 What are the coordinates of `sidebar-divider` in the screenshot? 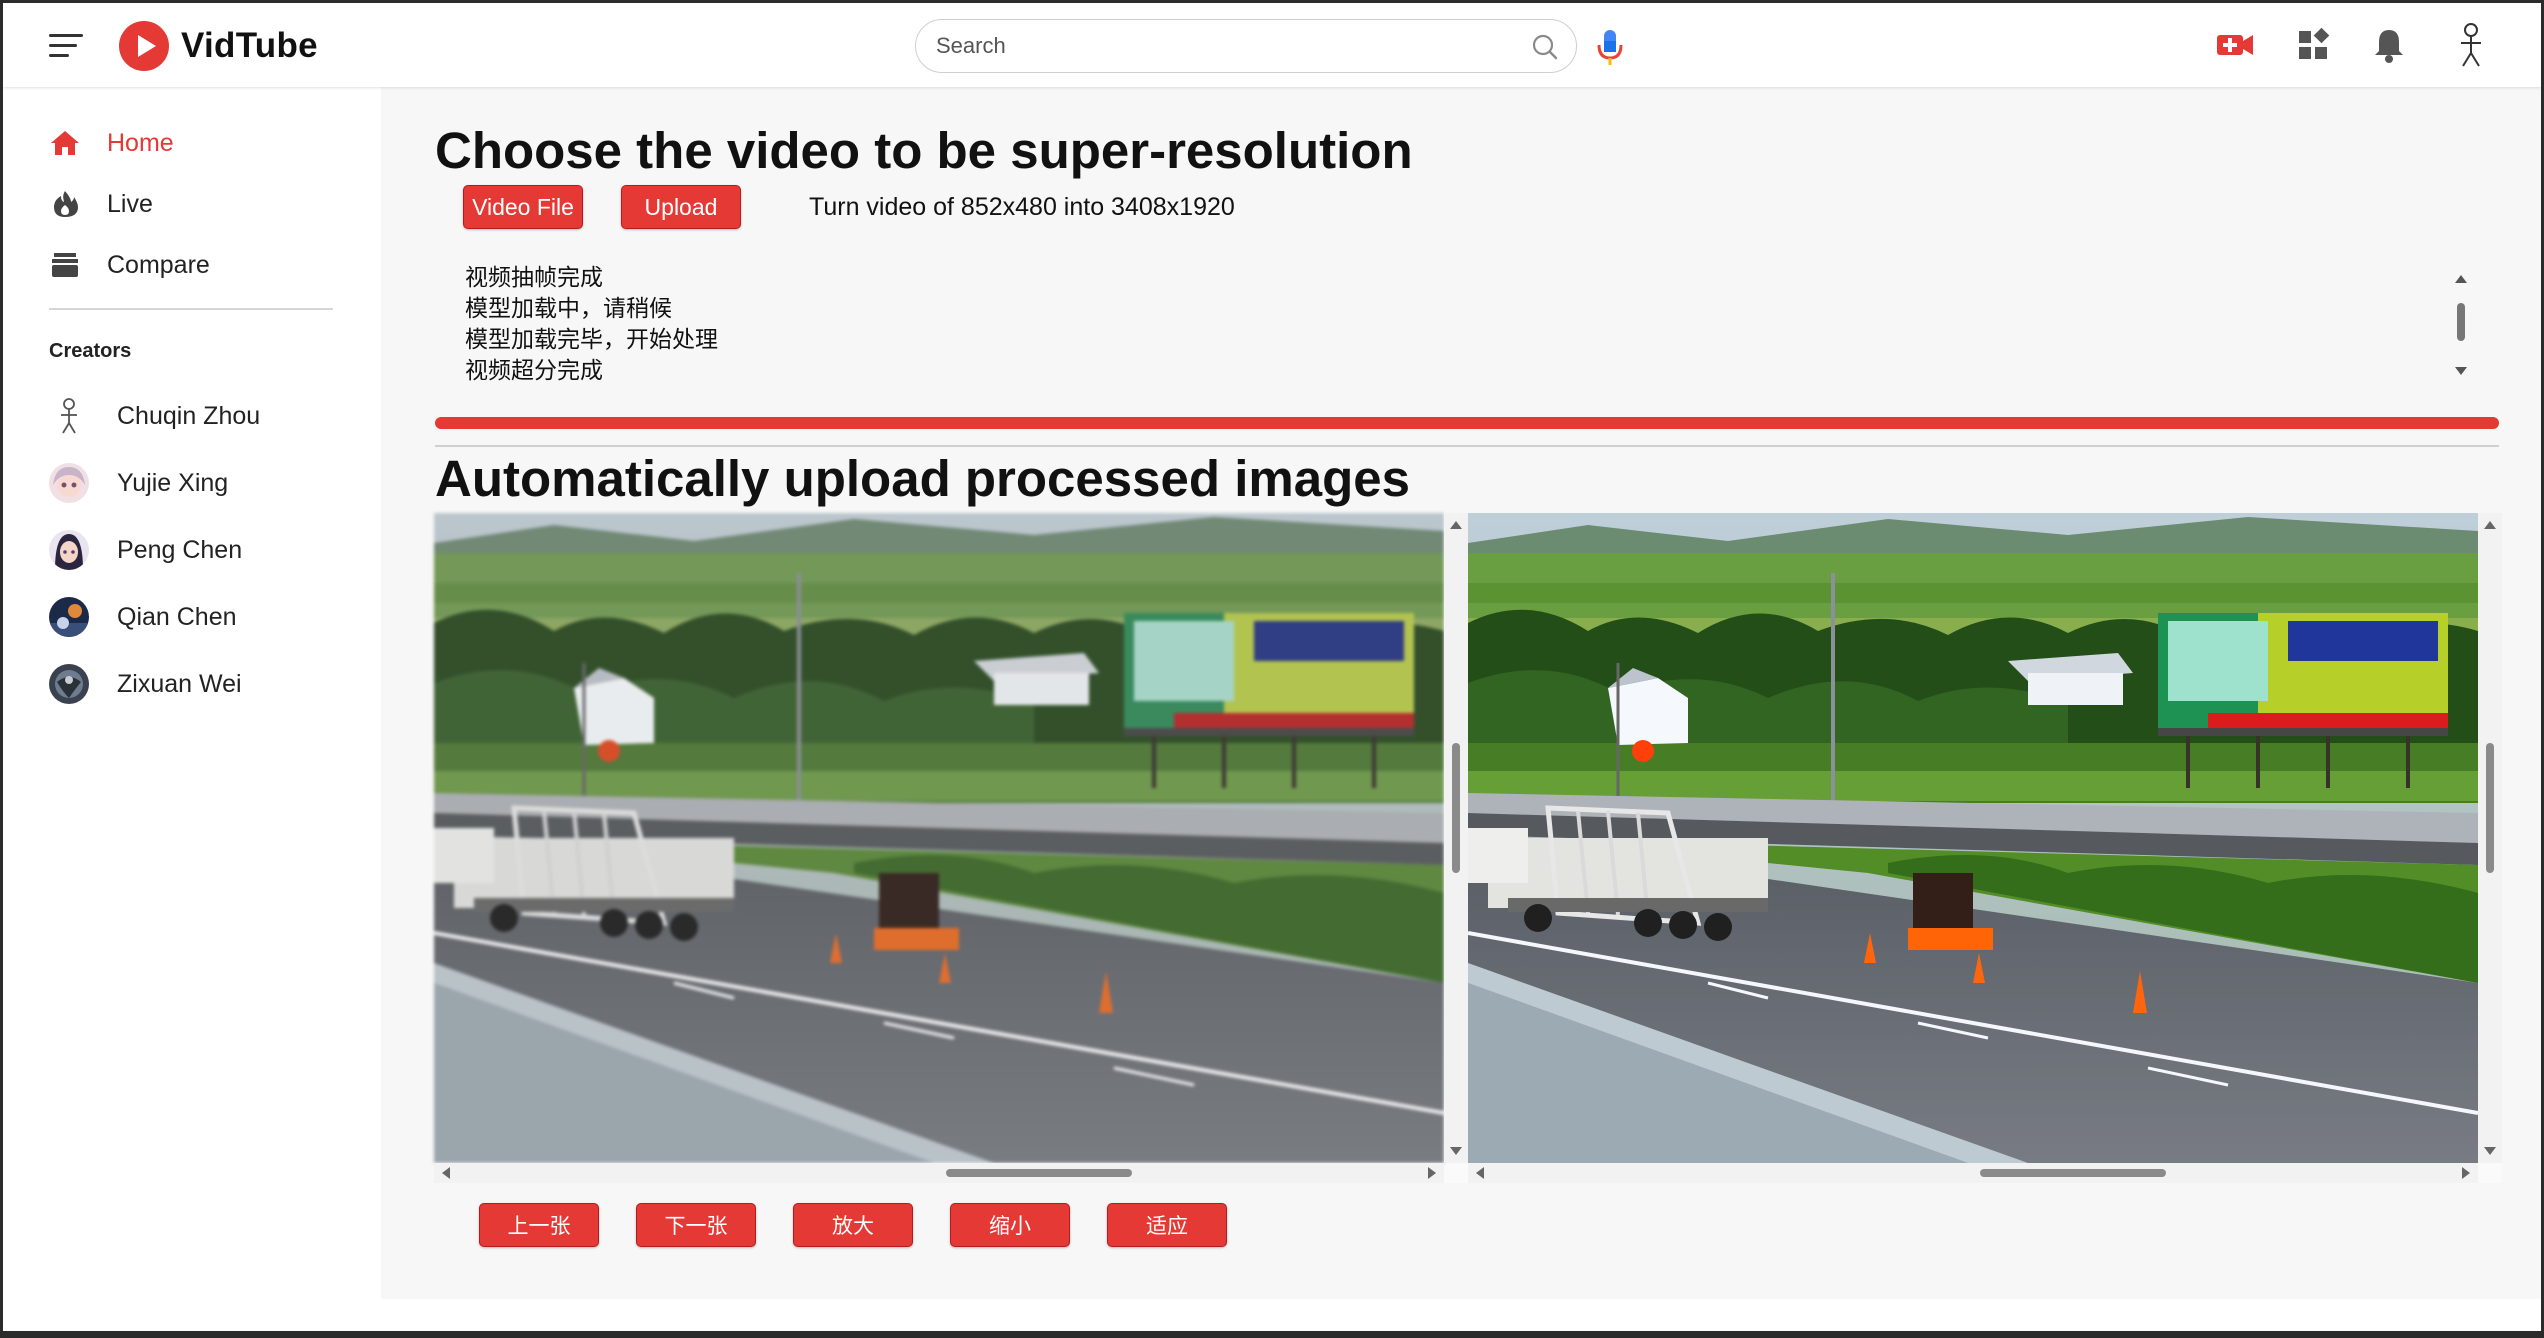 It's located at (191, 309).